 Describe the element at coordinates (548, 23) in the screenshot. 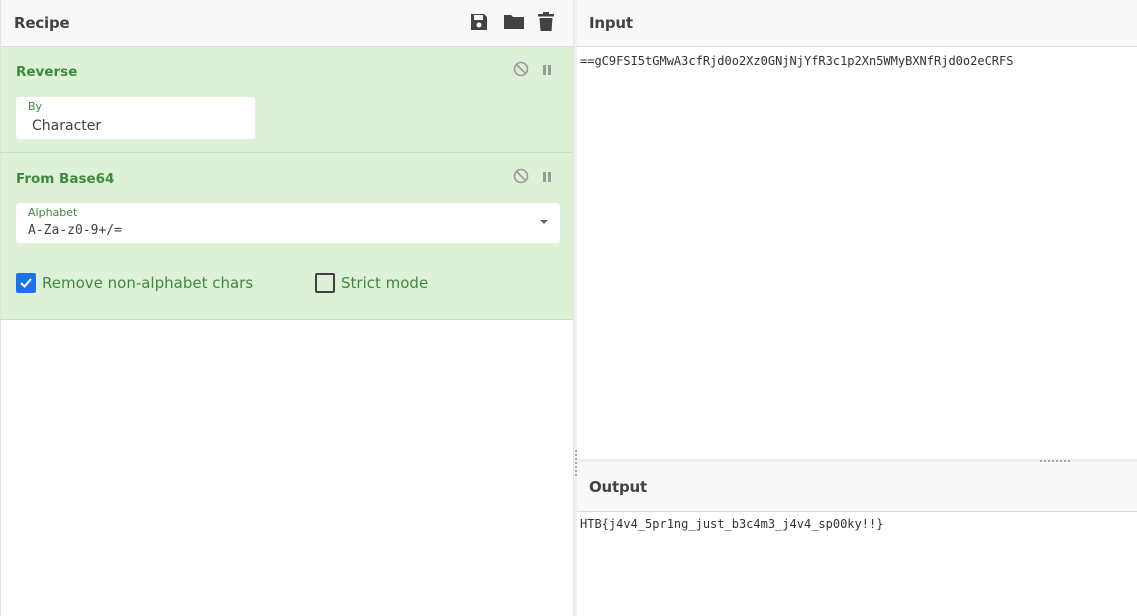

I see `trash-icon` at that location.